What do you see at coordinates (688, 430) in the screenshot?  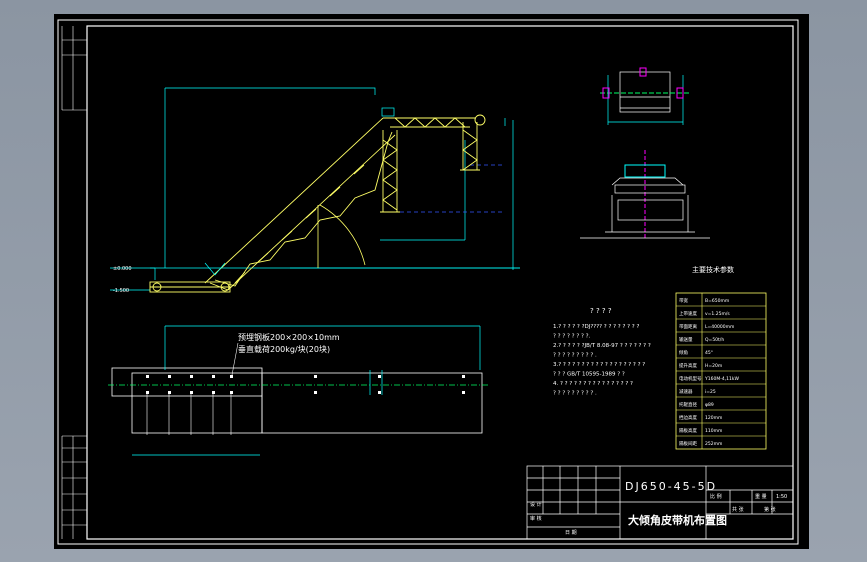 I see `param-label: 隔板高度` at bounding box center [688, 430].